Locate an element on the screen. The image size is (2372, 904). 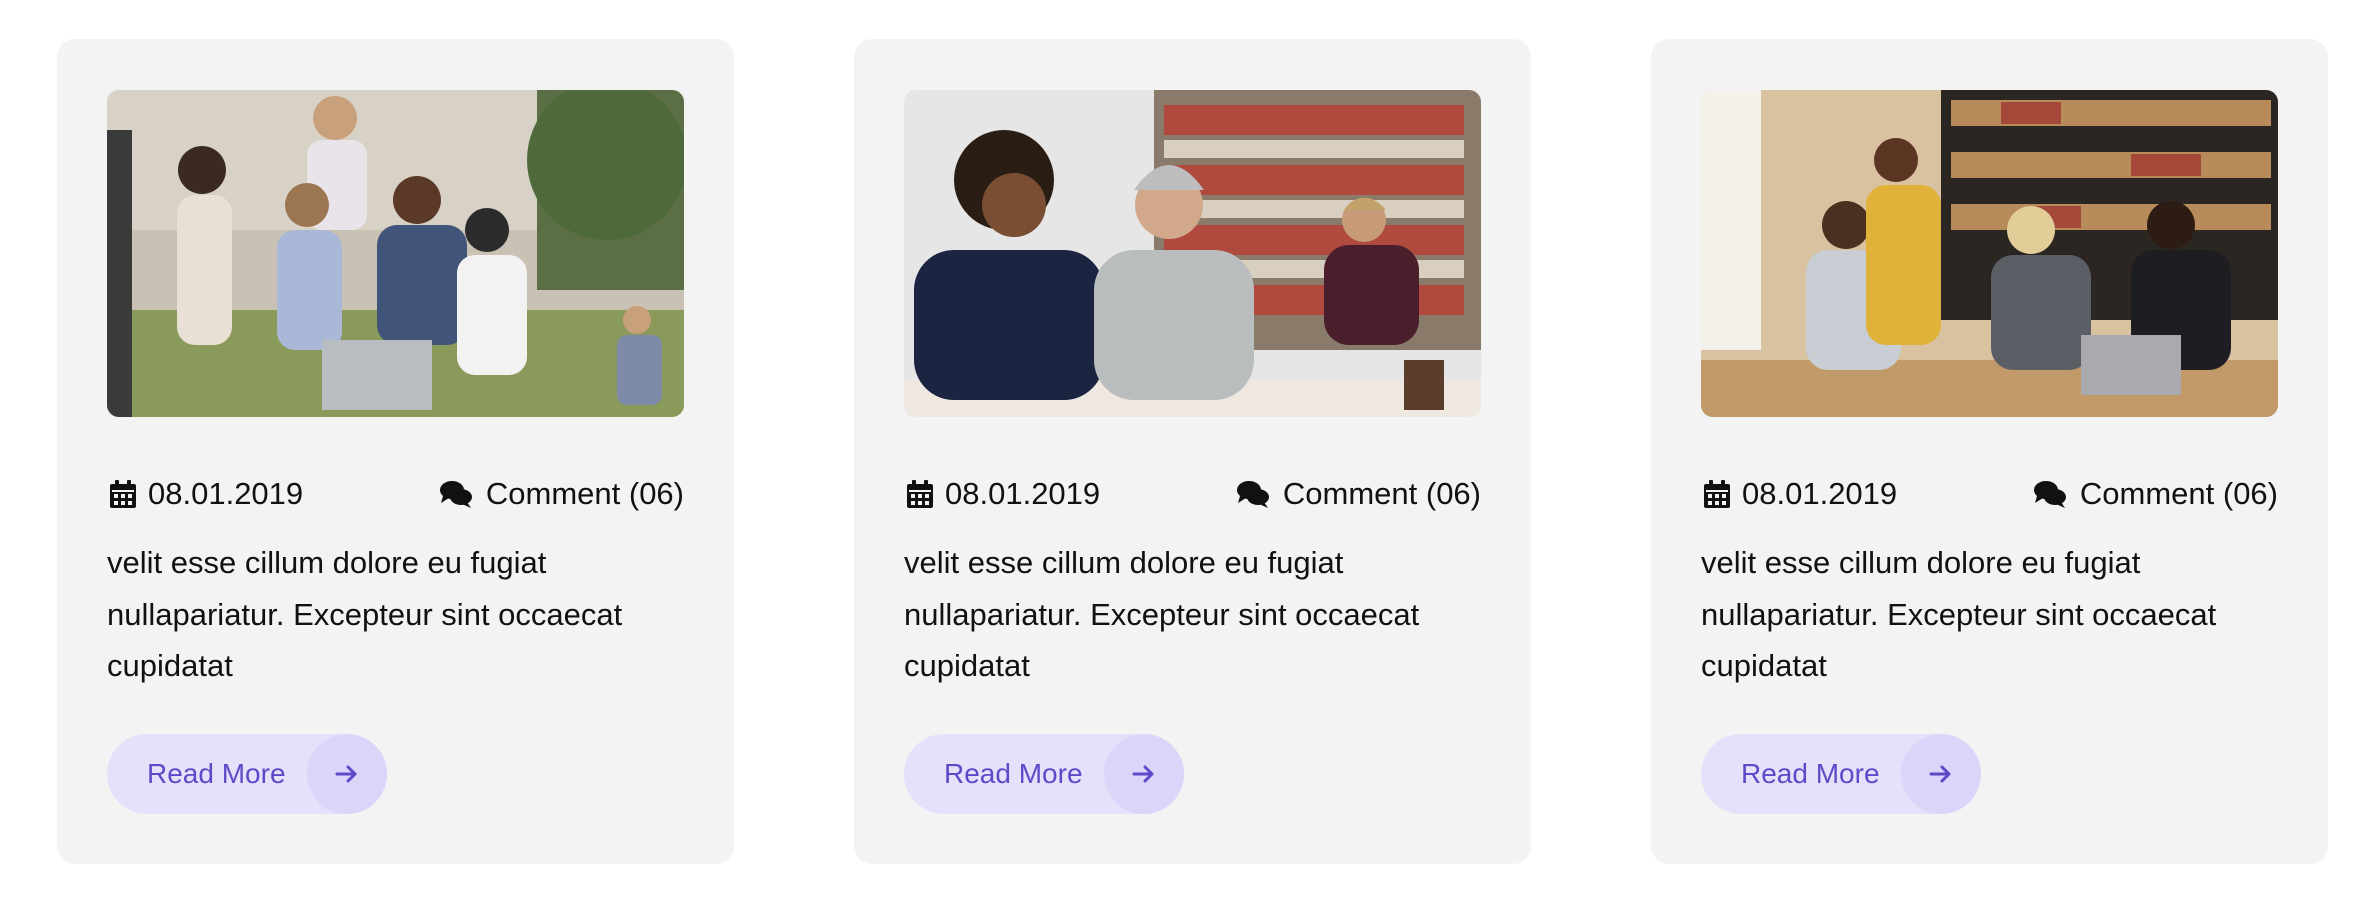
students-outdoors-photo is located at coordinates (395, 253).